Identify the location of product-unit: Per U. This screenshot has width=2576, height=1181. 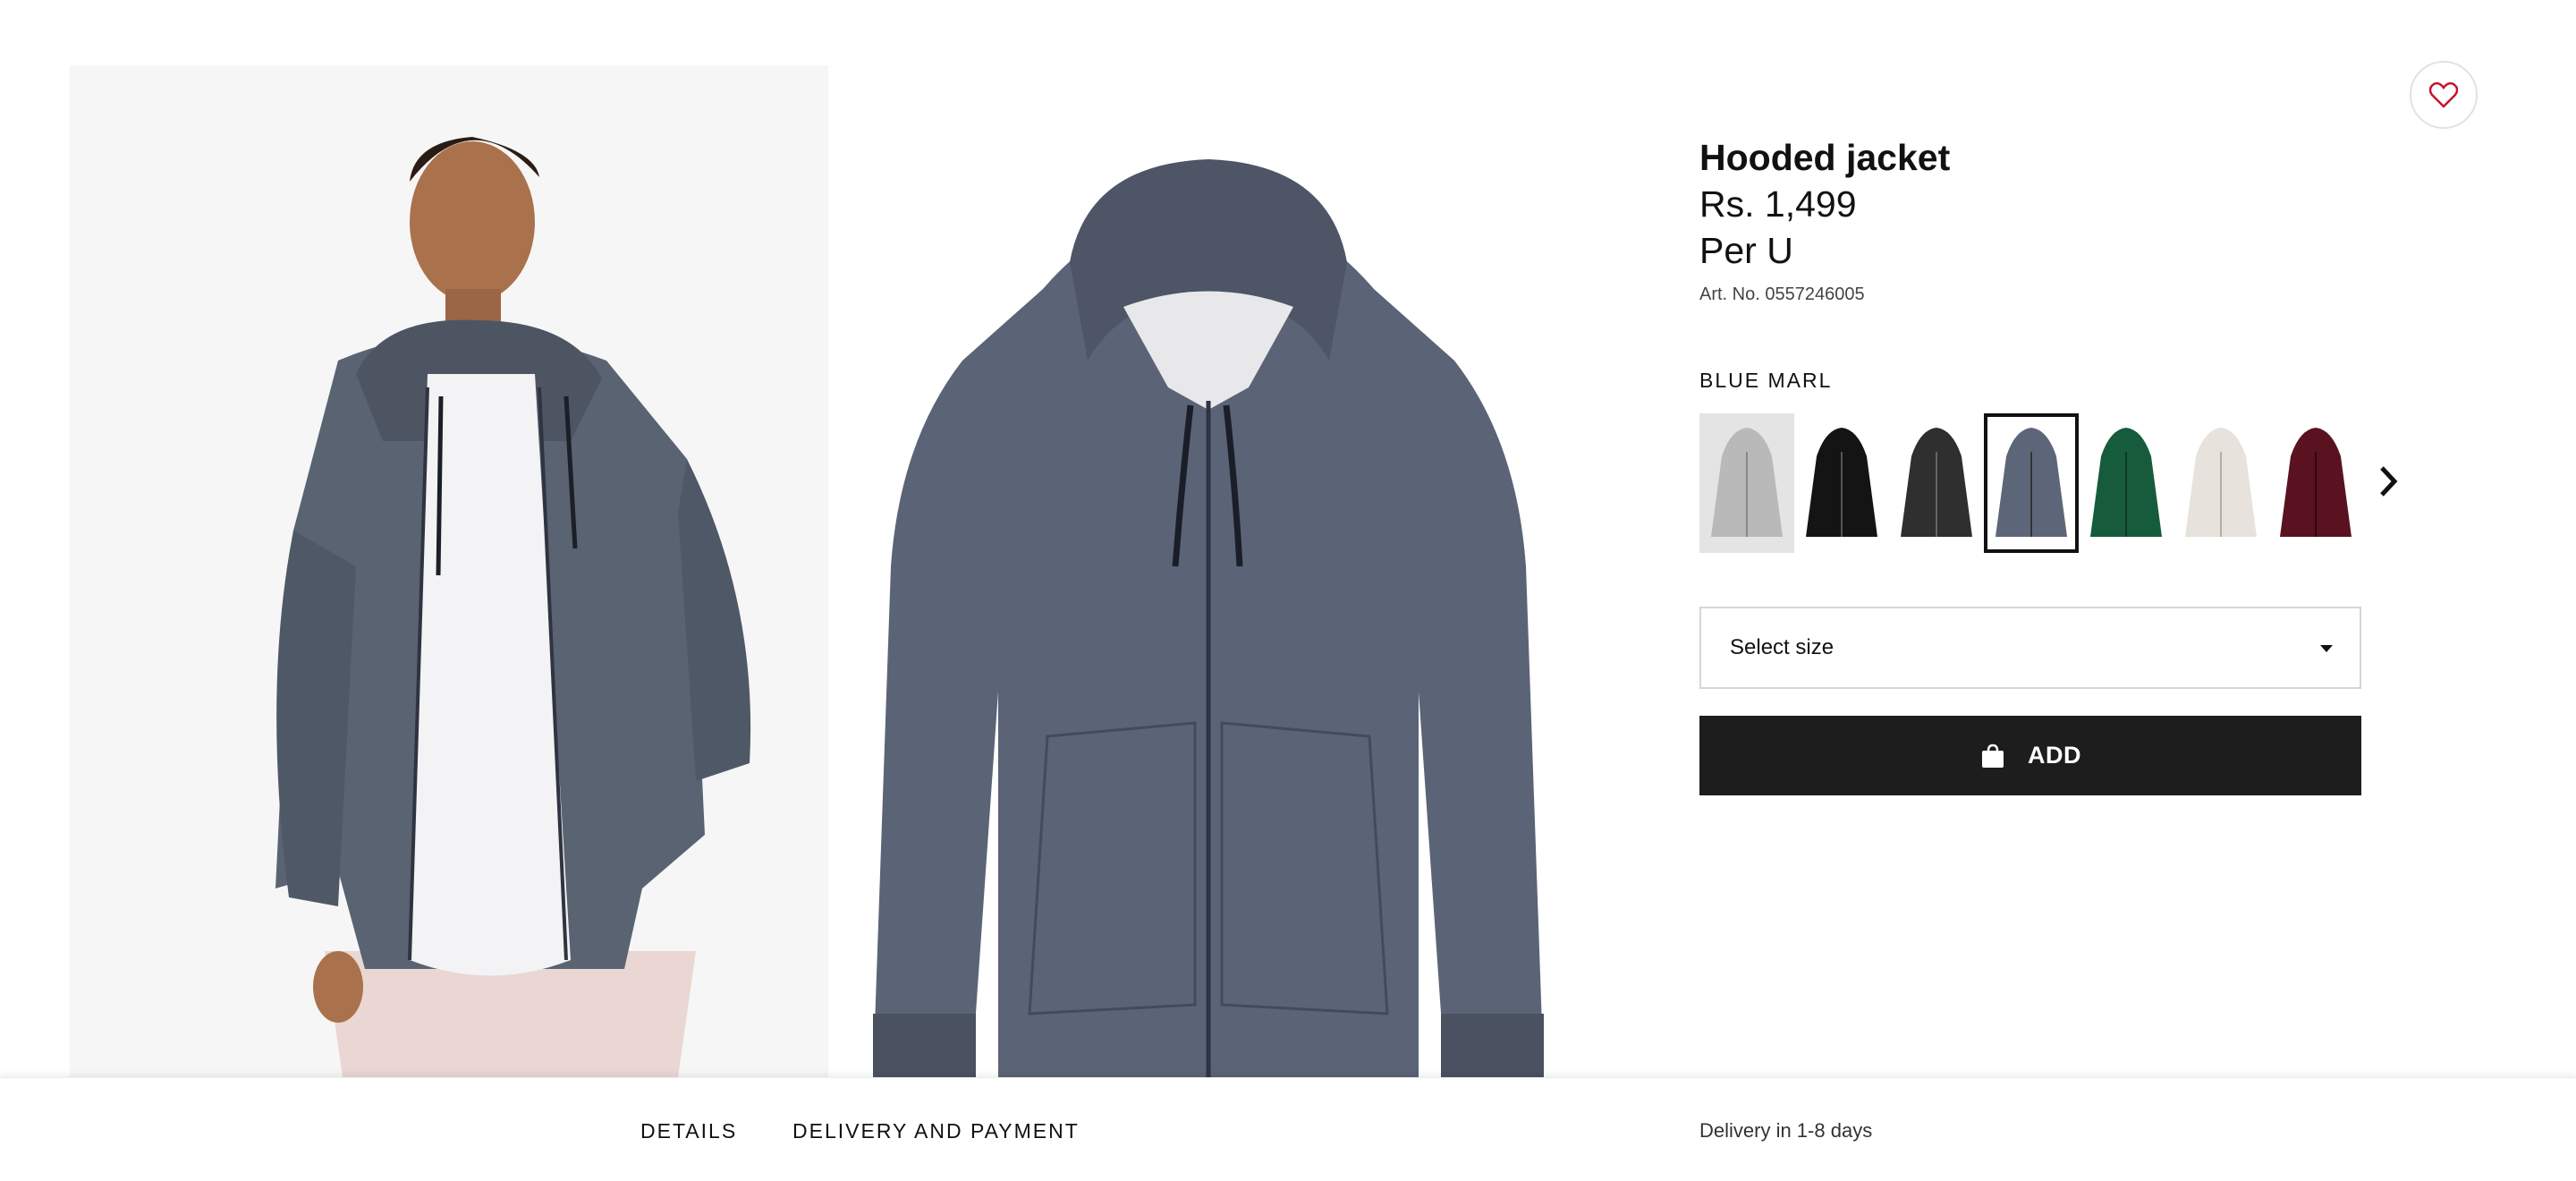
(1746, 250).